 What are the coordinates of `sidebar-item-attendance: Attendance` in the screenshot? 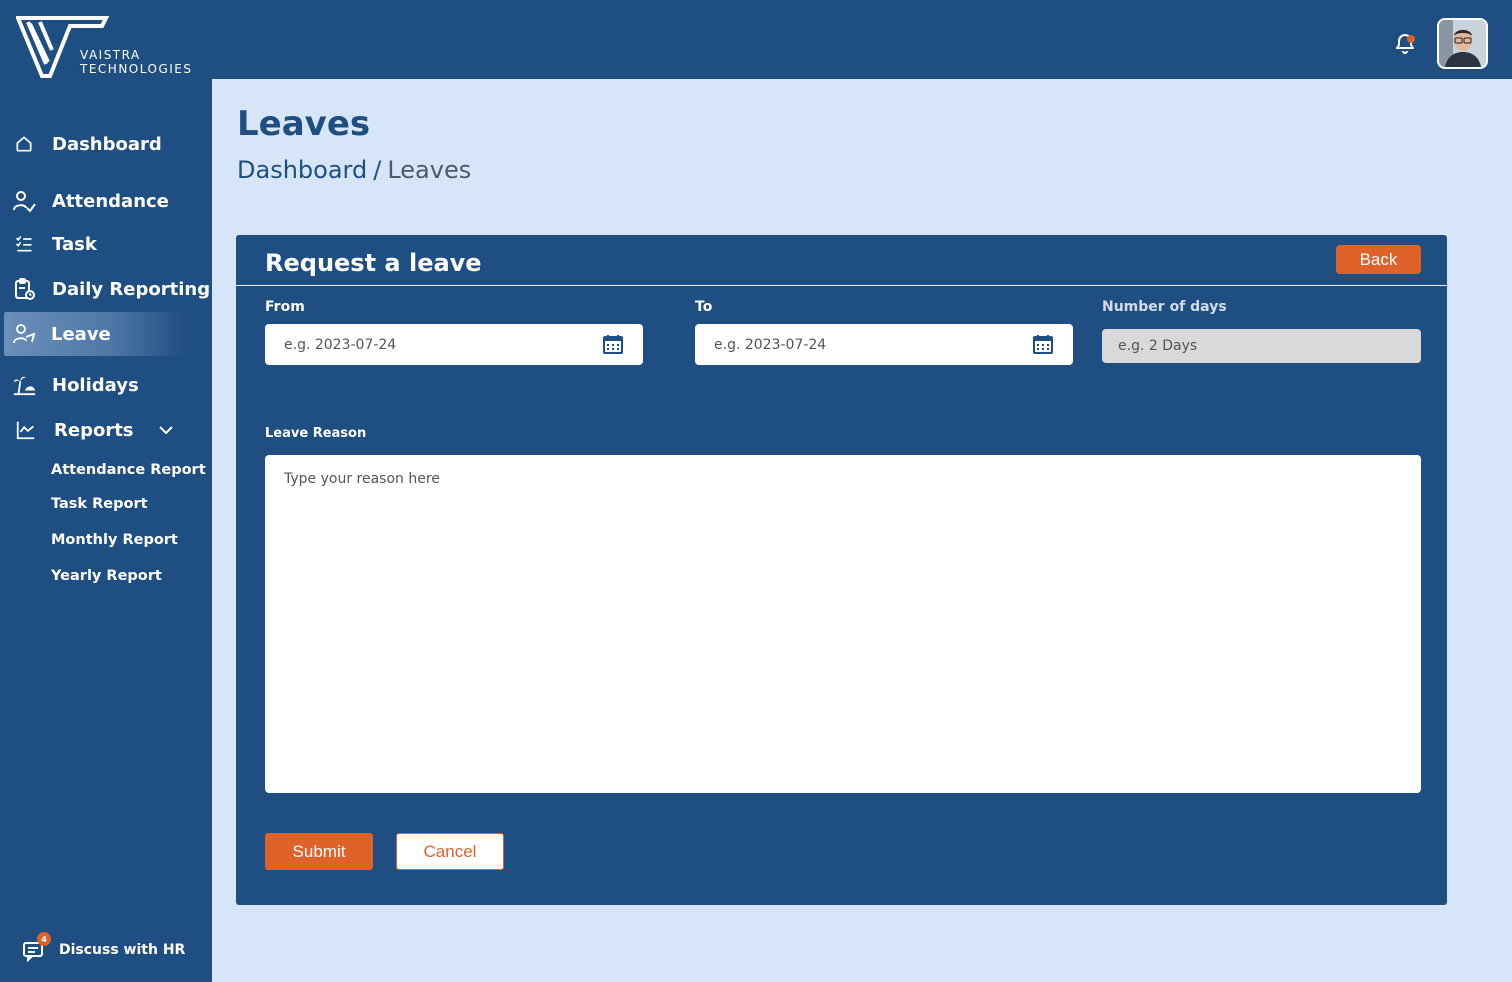 It's located at (106, 201).